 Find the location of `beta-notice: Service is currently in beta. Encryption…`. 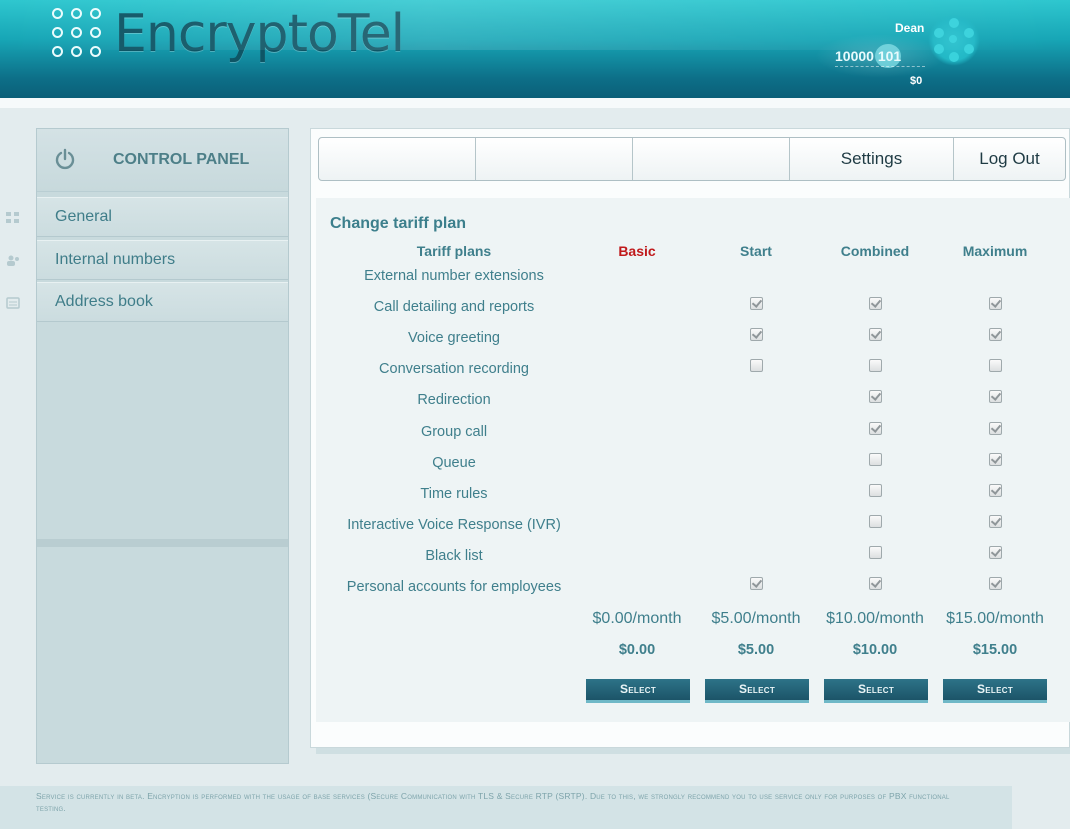

beta-notice: Service is currently in beta. Encryption… is located at coordinates (493, 802).